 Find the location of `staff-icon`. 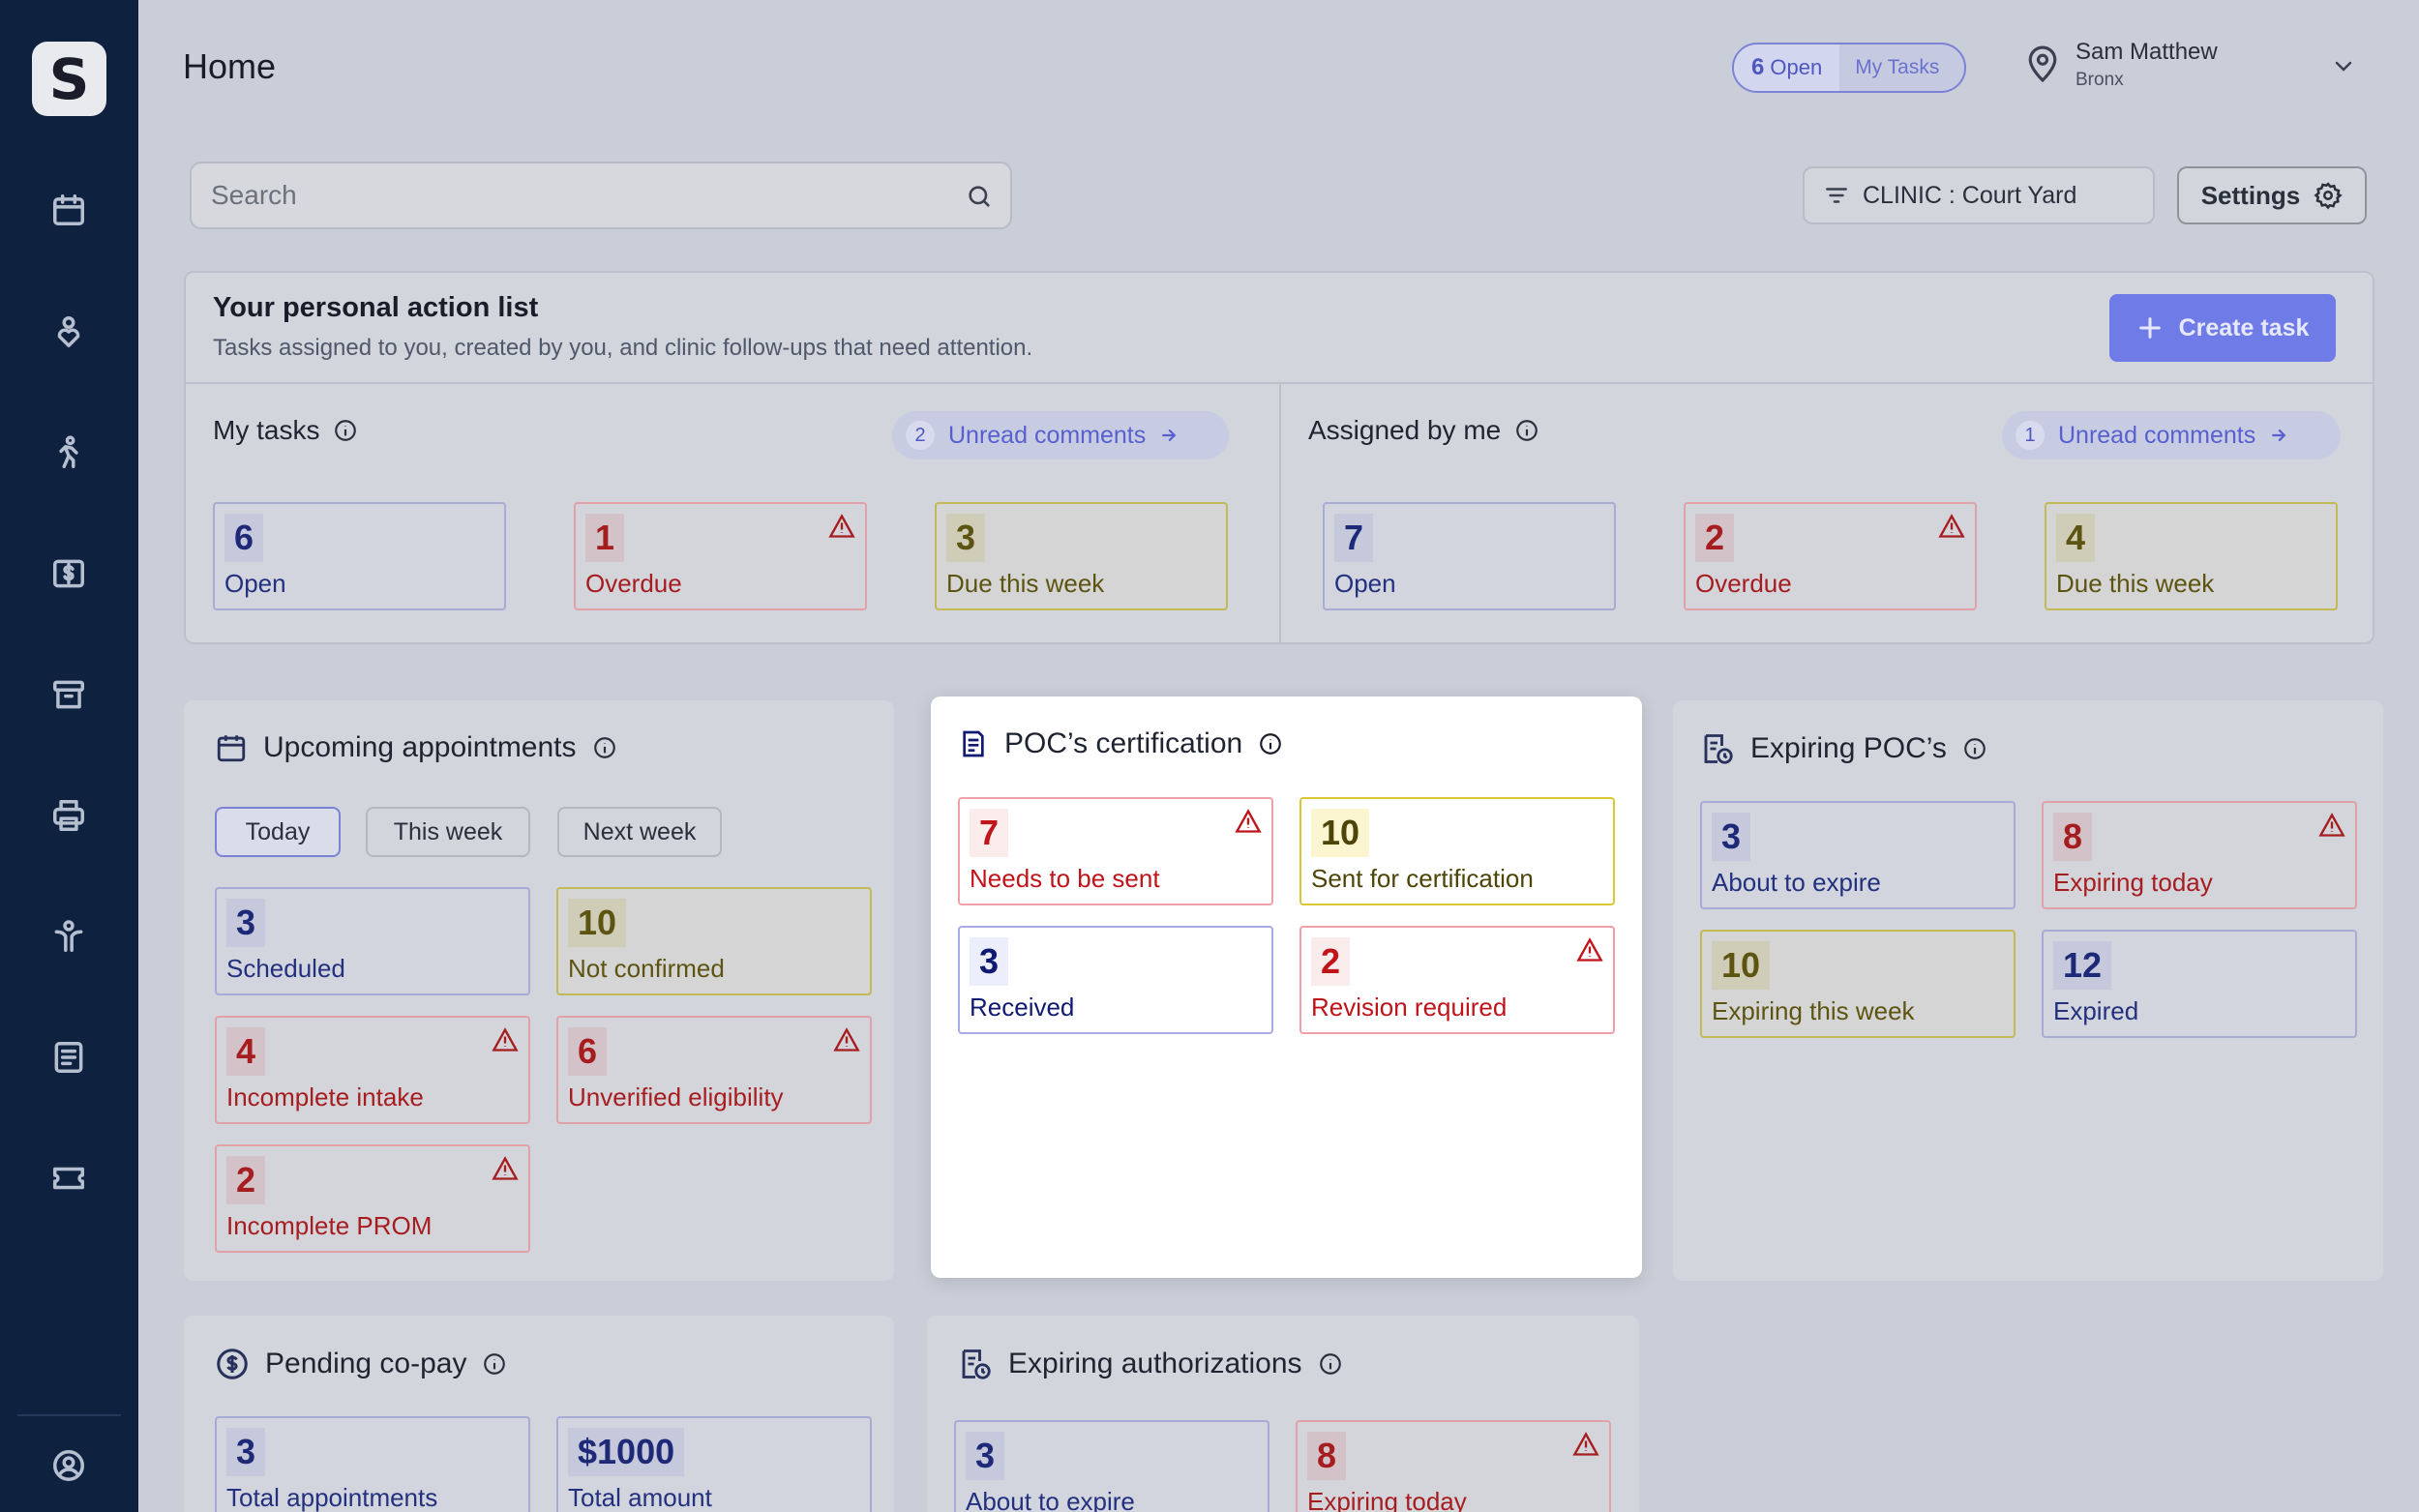

staff-icon is located at coordinates (69, 937).